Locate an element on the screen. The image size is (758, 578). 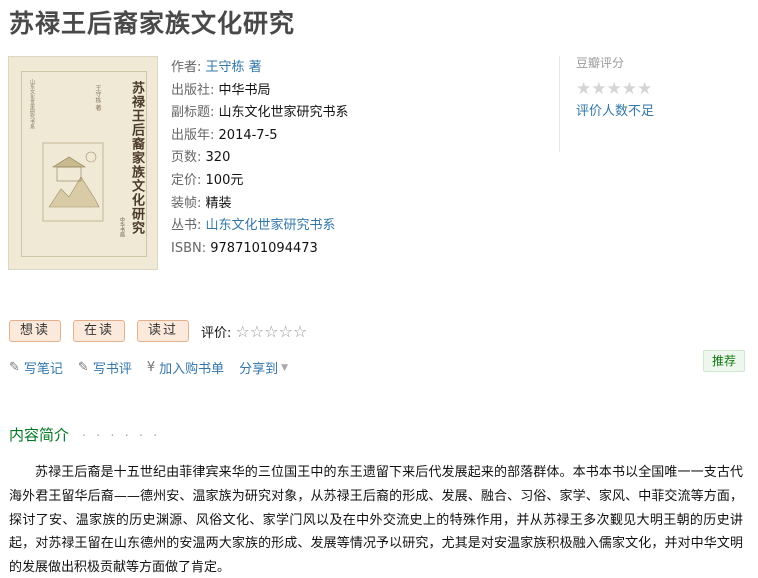
price-value: 100元 is located at coordinates (224, 180).